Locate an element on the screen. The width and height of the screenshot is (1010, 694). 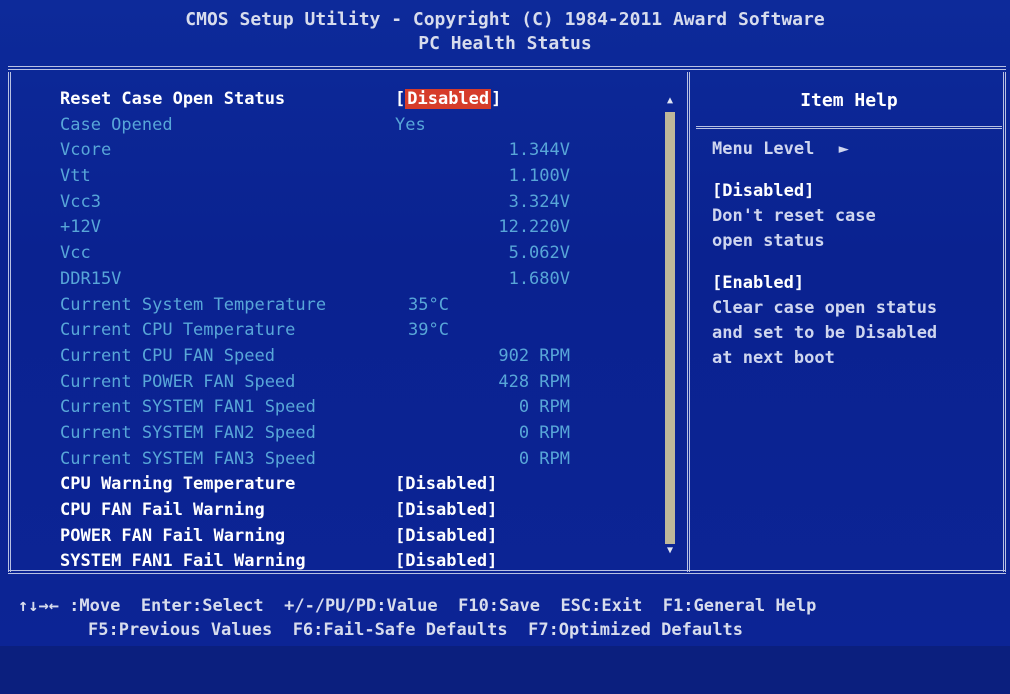
setting-row: Current SYSTEM FAN1 Speed 0 RPM is located at coordinates (360, 407).